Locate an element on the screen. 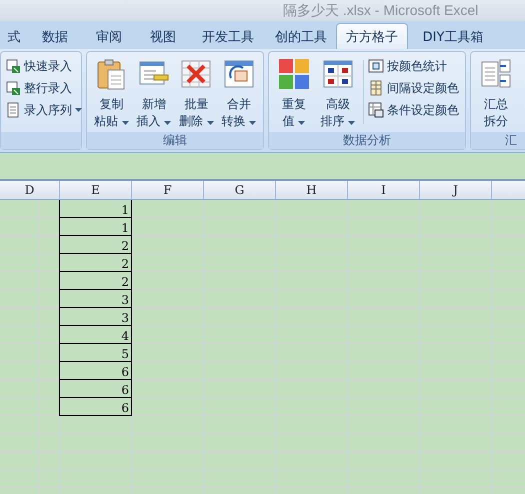  ribbon-button: 按颜色统计 is located at coordinates (413, 66).